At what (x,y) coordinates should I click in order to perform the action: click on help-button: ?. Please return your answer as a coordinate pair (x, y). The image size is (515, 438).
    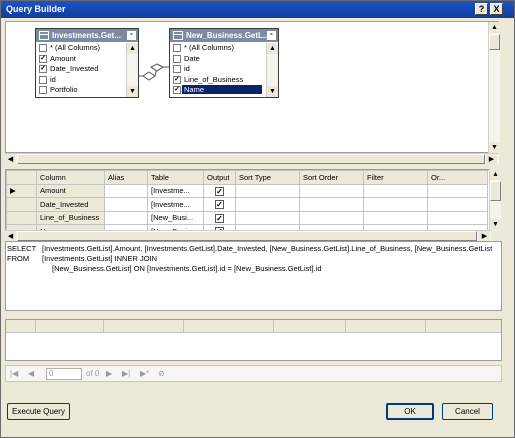
    Looking at the image, I should click on (481, 9).